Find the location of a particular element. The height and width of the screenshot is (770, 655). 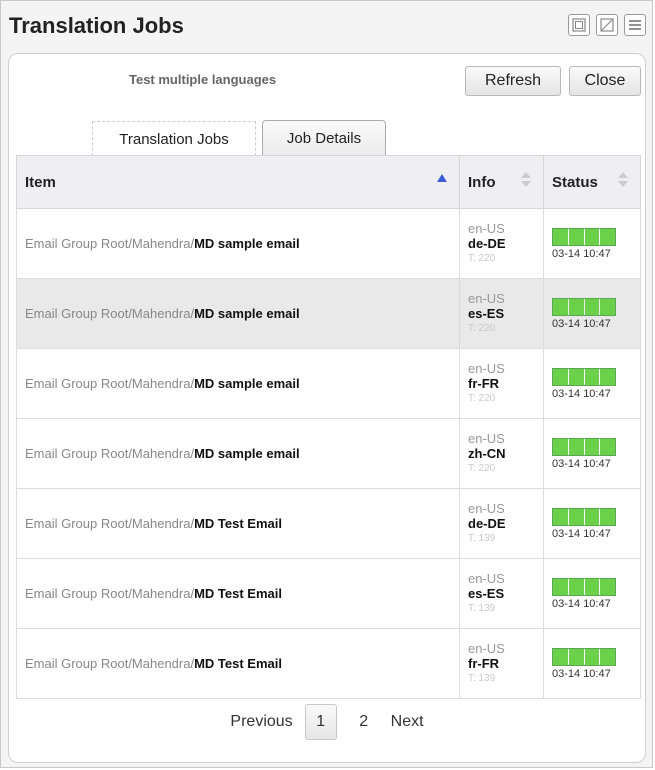

tab-translation-jobs: Translation Jobs is located at coordinates (174, 138).